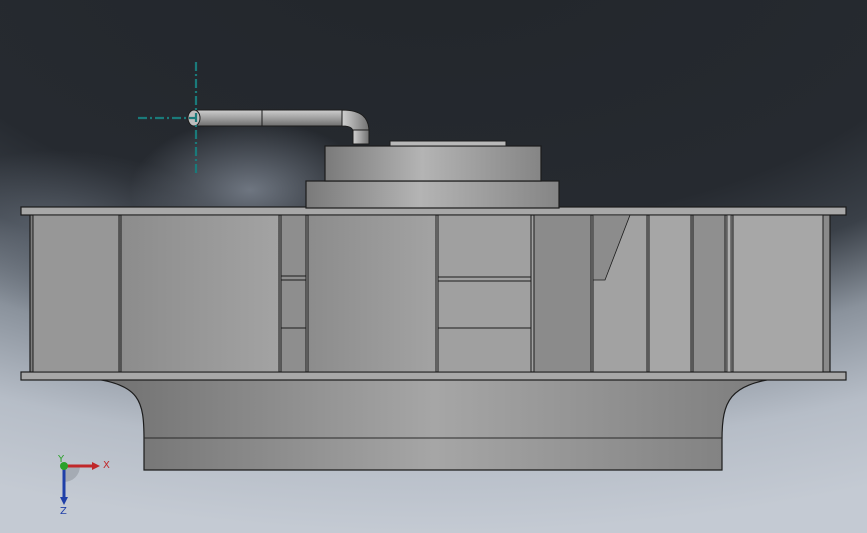 This screenshot has width=867, height=533. I want to click on origin-marker, so click(168, 119).